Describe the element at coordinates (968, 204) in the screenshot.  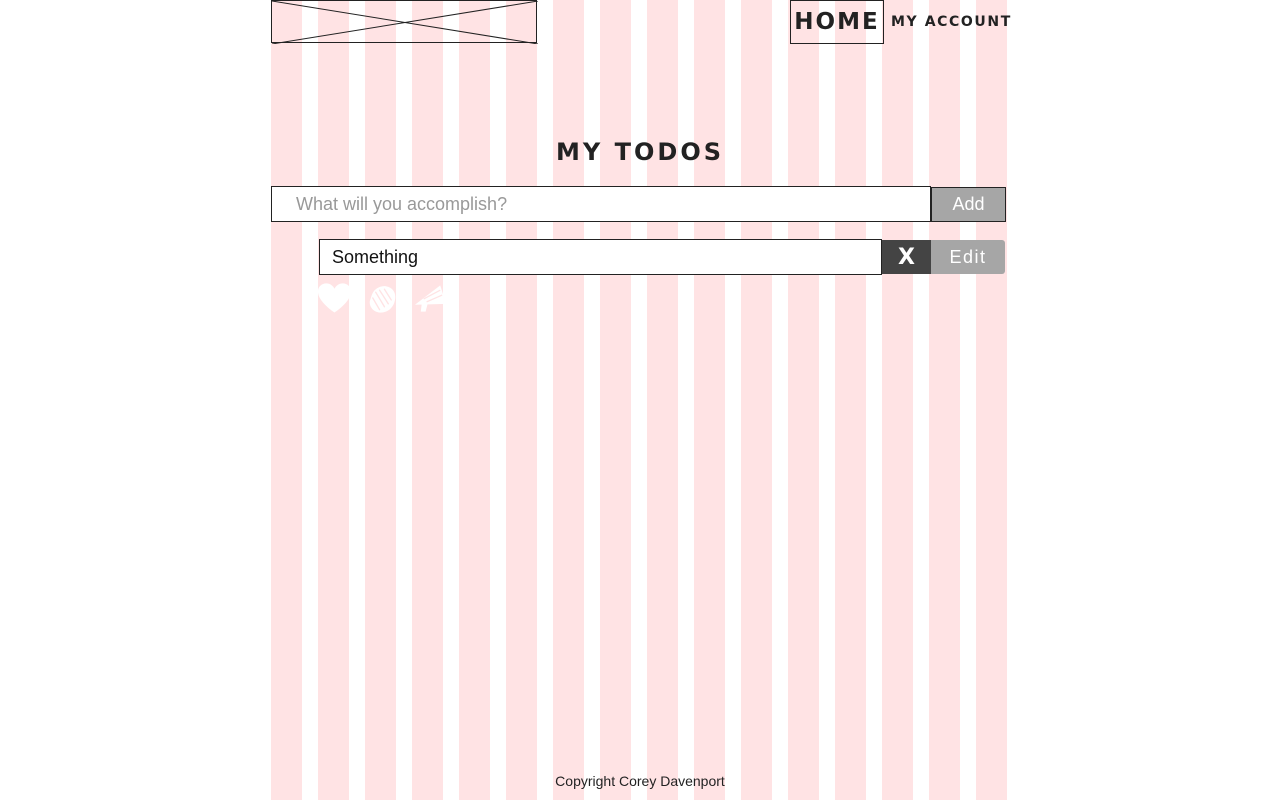
I see `add-button: Add` at that location.